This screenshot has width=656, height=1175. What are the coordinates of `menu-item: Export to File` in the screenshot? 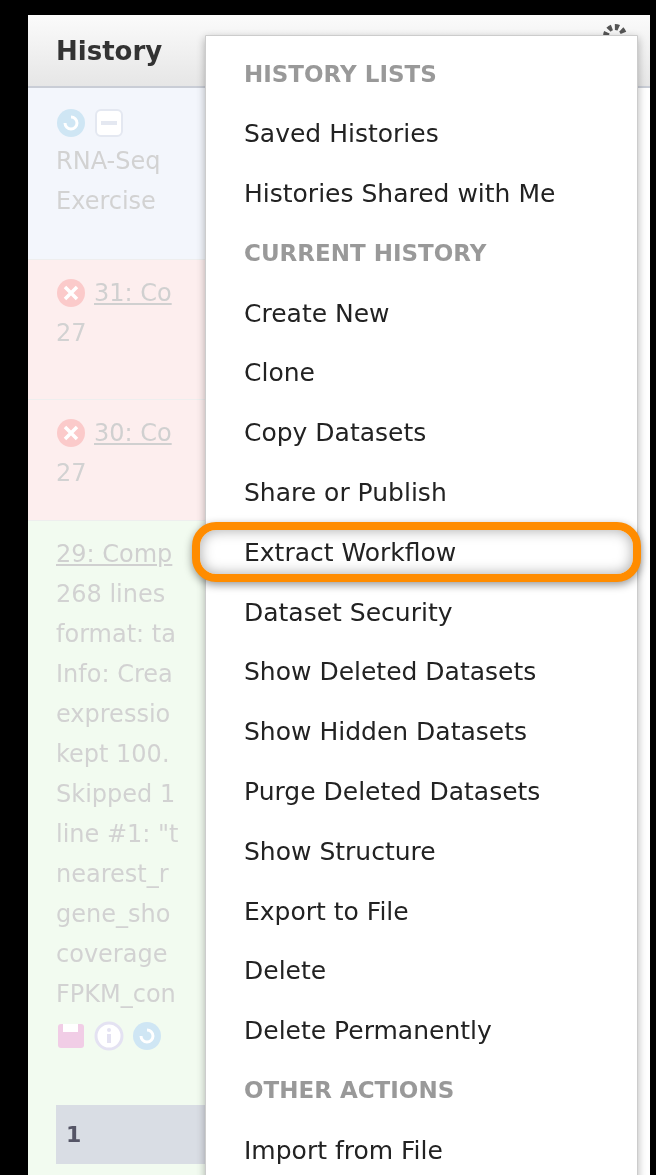 It's located at (421, 911).